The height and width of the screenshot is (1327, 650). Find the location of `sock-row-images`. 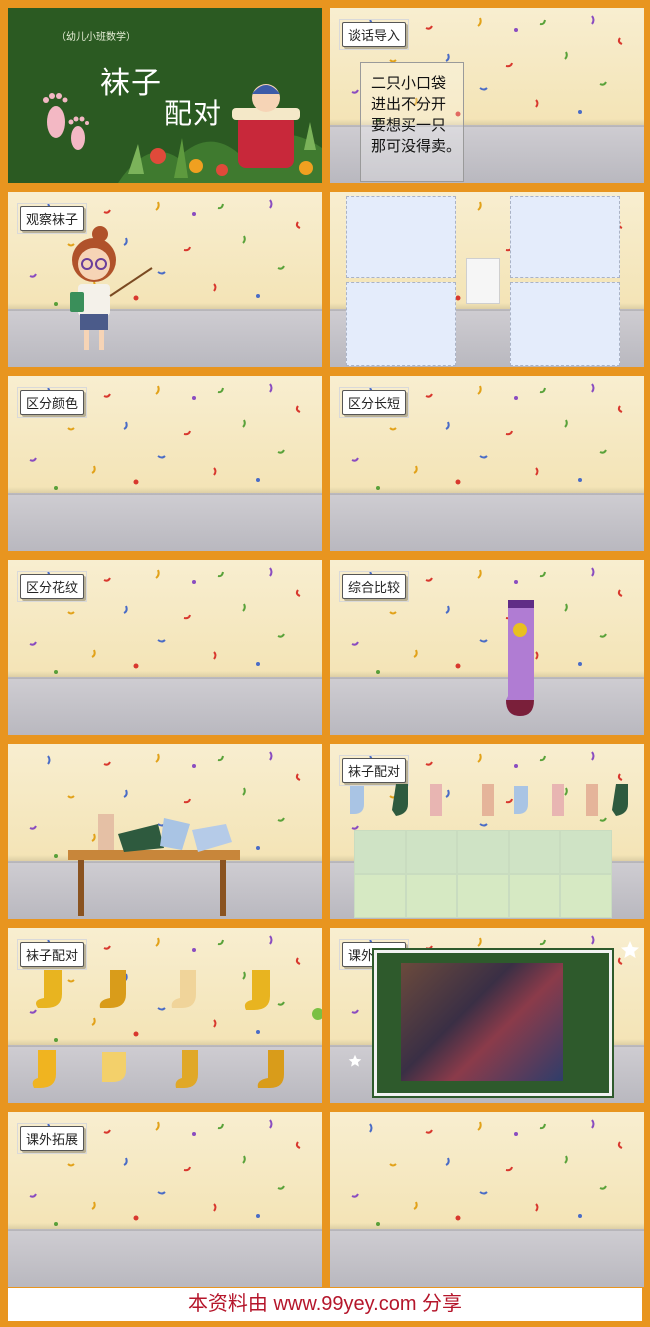

sock-row-images is located at coordinates (489, 800).